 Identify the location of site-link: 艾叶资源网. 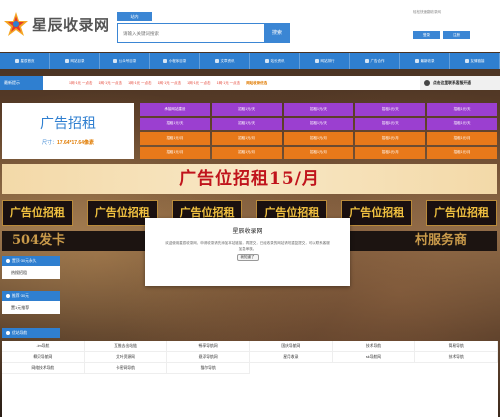
(126, 357).